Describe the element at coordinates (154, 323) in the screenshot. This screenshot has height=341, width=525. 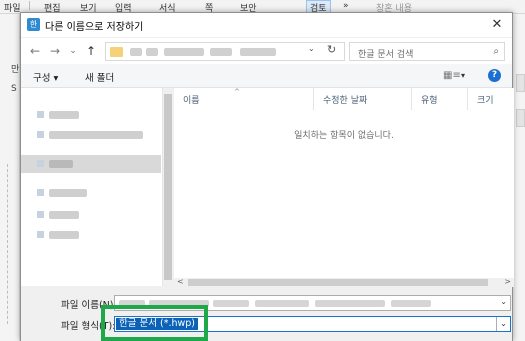
I see `highlight-box` at that location.